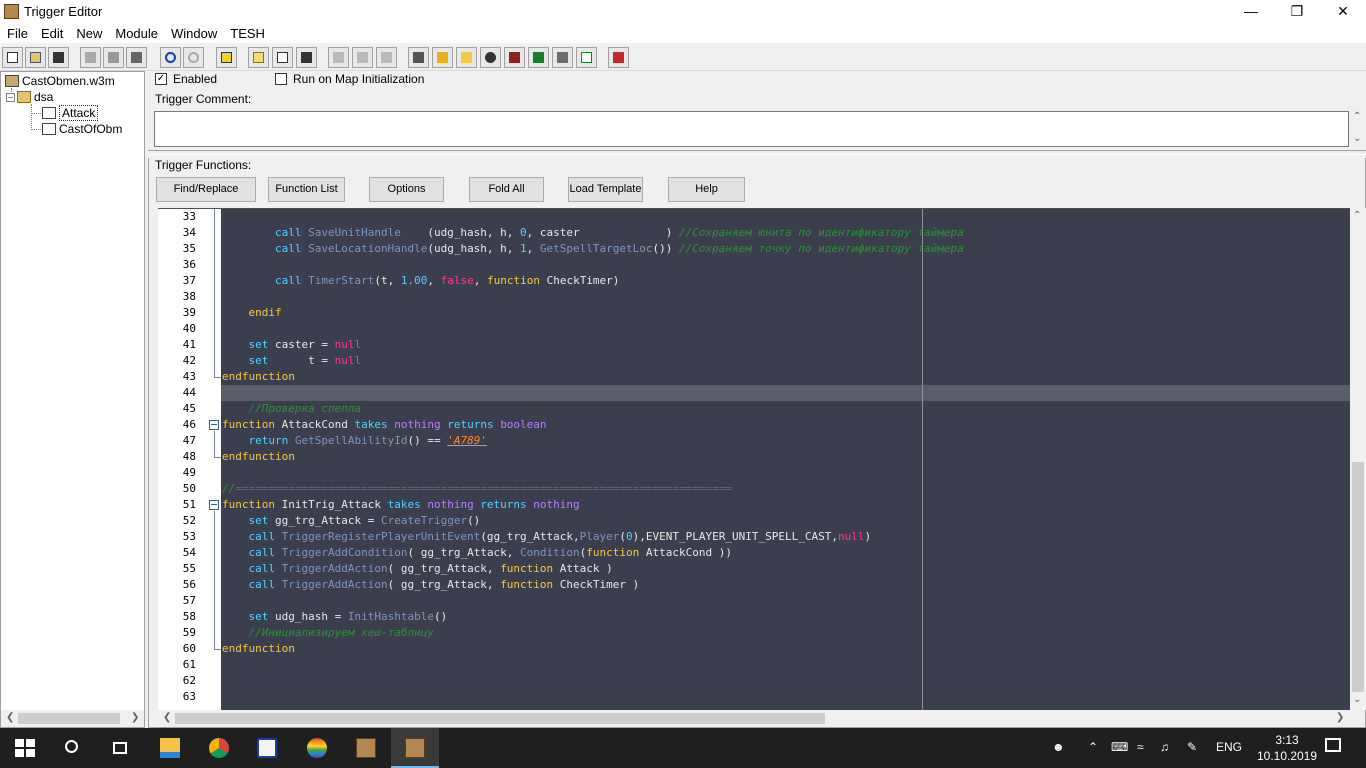 Image resolution: width=1366 pixels, height=768 pixels. I want to click on line-number: 55, so click(189, 568).